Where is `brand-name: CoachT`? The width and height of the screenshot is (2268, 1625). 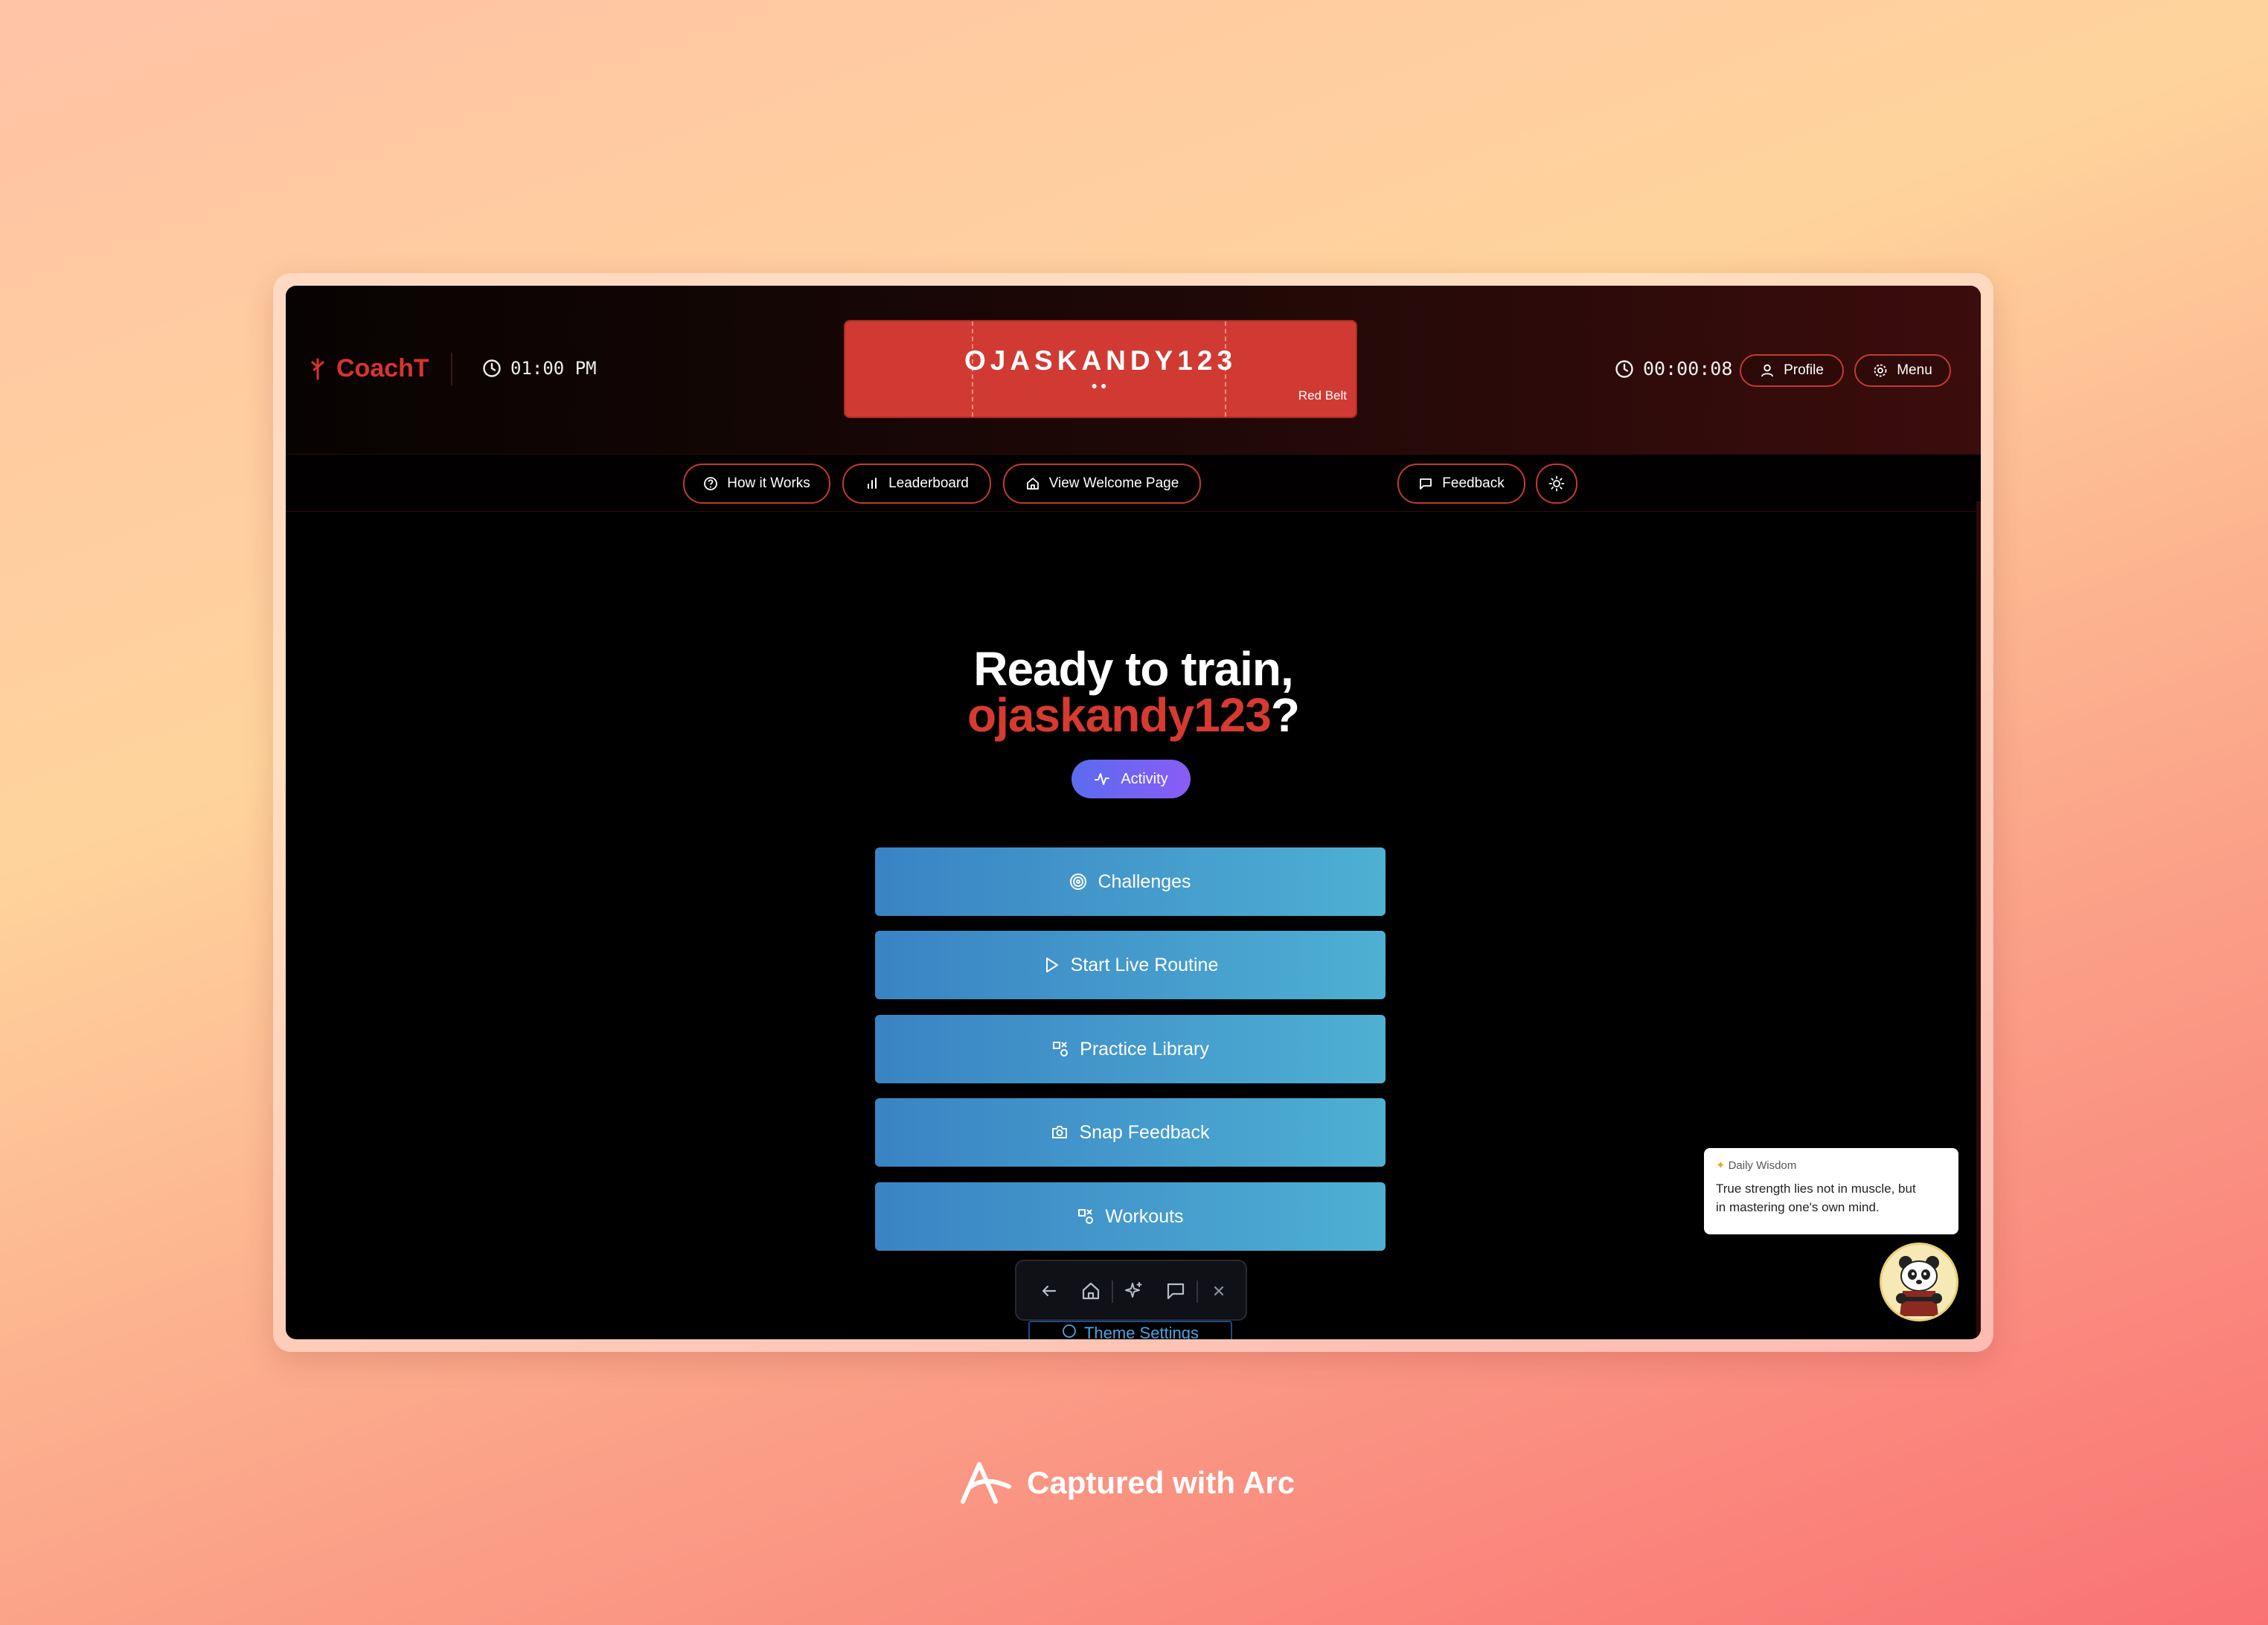 brand-name: CoachT is located at coordinates (382, 368).